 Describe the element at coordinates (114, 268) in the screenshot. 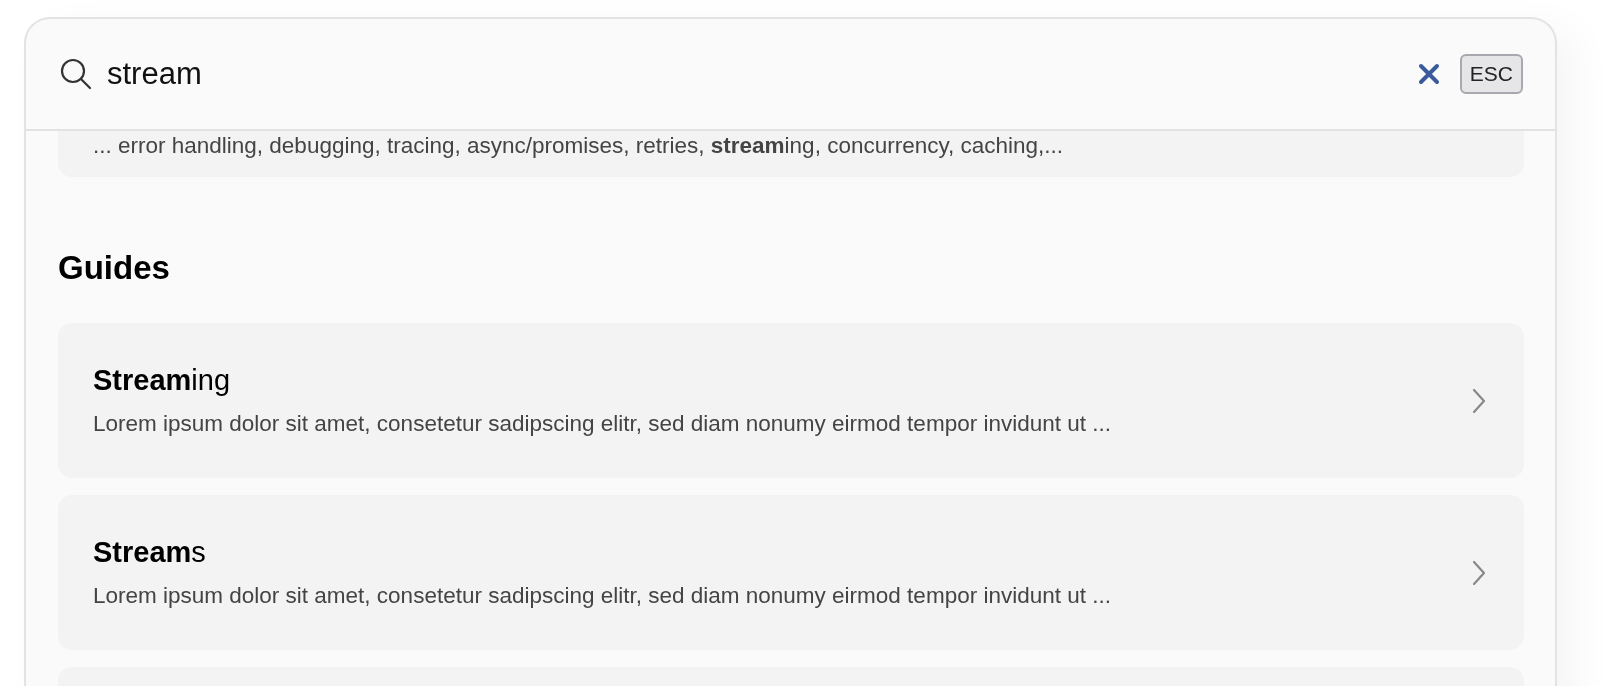

I see `section-heading: Guides` at that location.